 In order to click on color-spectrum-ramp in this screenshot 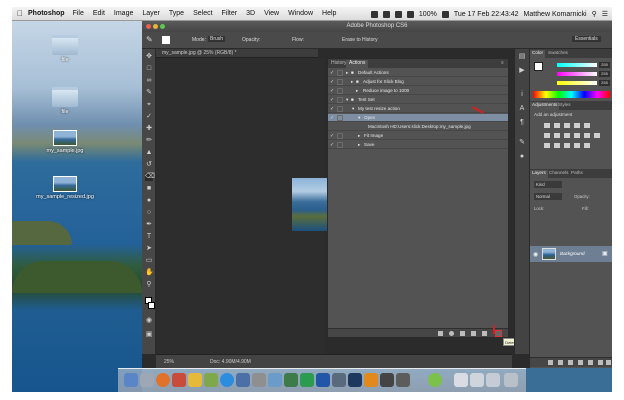, I will do `click(571, 94)`.